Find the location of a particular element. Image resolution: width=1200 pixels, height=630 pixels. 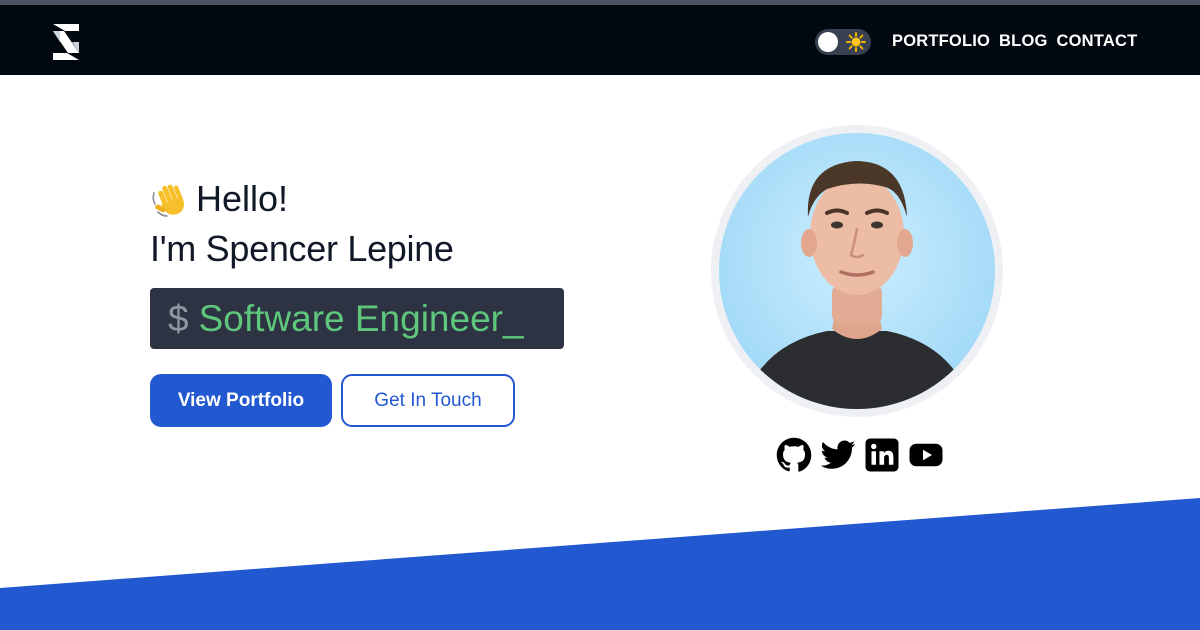

sun-icon is located at coordinates (856, 42).